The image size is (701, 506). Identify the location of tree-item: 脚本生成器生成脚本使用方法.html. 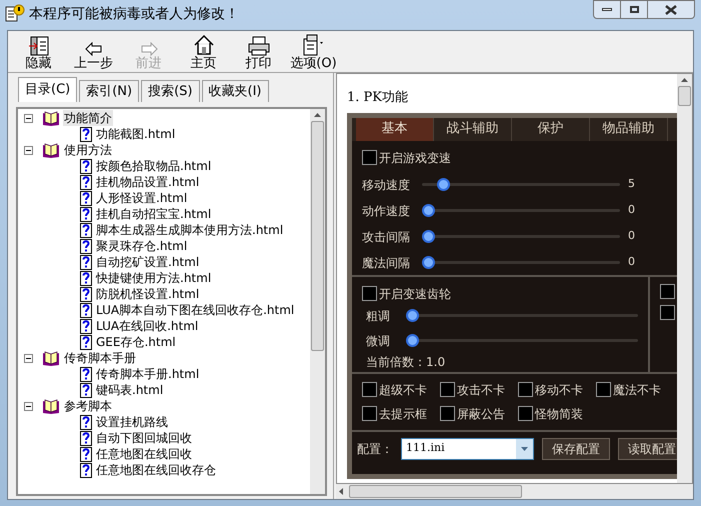
(190, 230).